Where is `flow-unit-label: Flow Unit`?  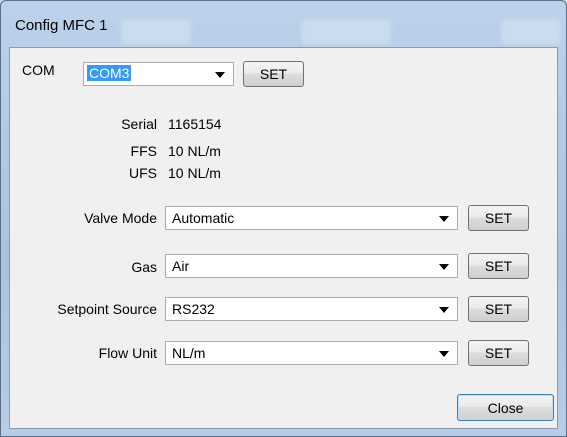 flow-unit-label: Flow Unit is located at coordinates (127, 353).